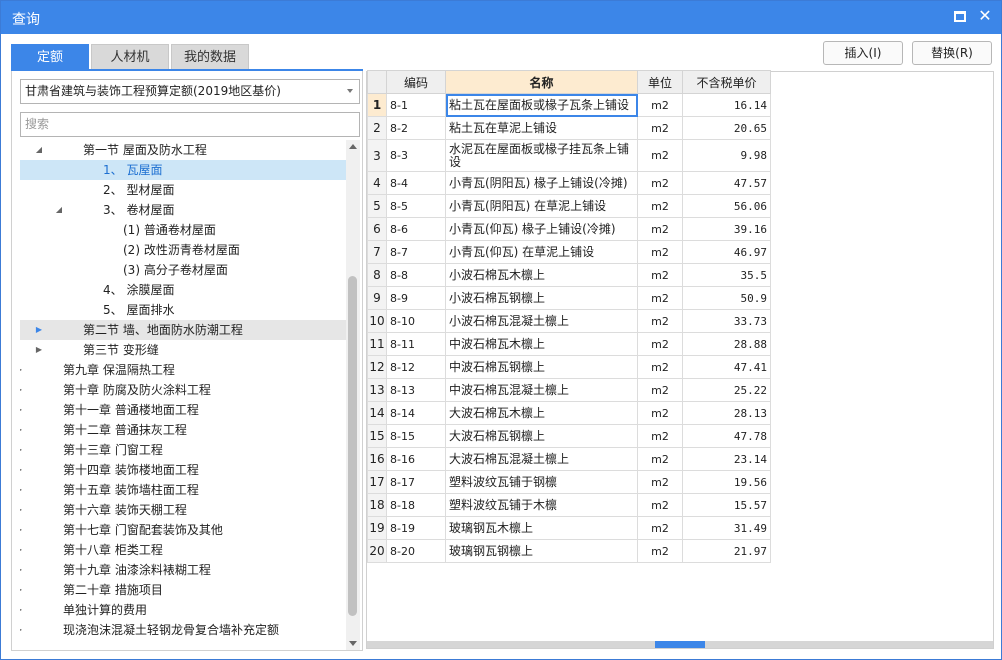  I want to click on name-cell: 小青瓦(仰瓦) 椽子上铺设(冷摊), so click(541, 229).